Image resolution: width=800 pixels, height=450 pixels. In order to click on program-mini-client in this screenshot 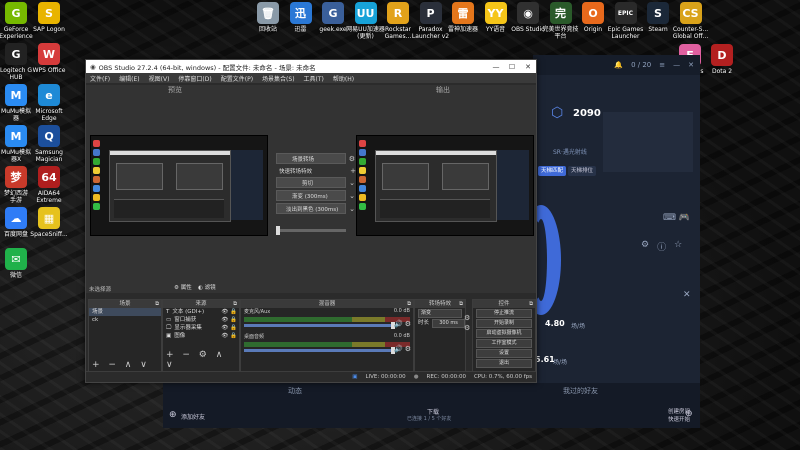, I will do `click(513, 185)`.